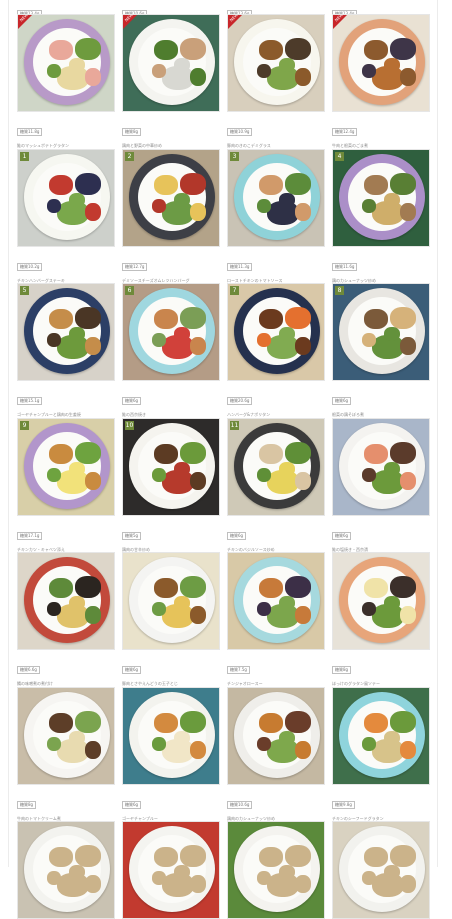 Image resolution: width=452 pixels, height=919 pixels. Describe the element at coordinates (171, 683) in the screenshot. I see `dish-name: 豚肉とさやえんどうの玉子とじ` at that location.